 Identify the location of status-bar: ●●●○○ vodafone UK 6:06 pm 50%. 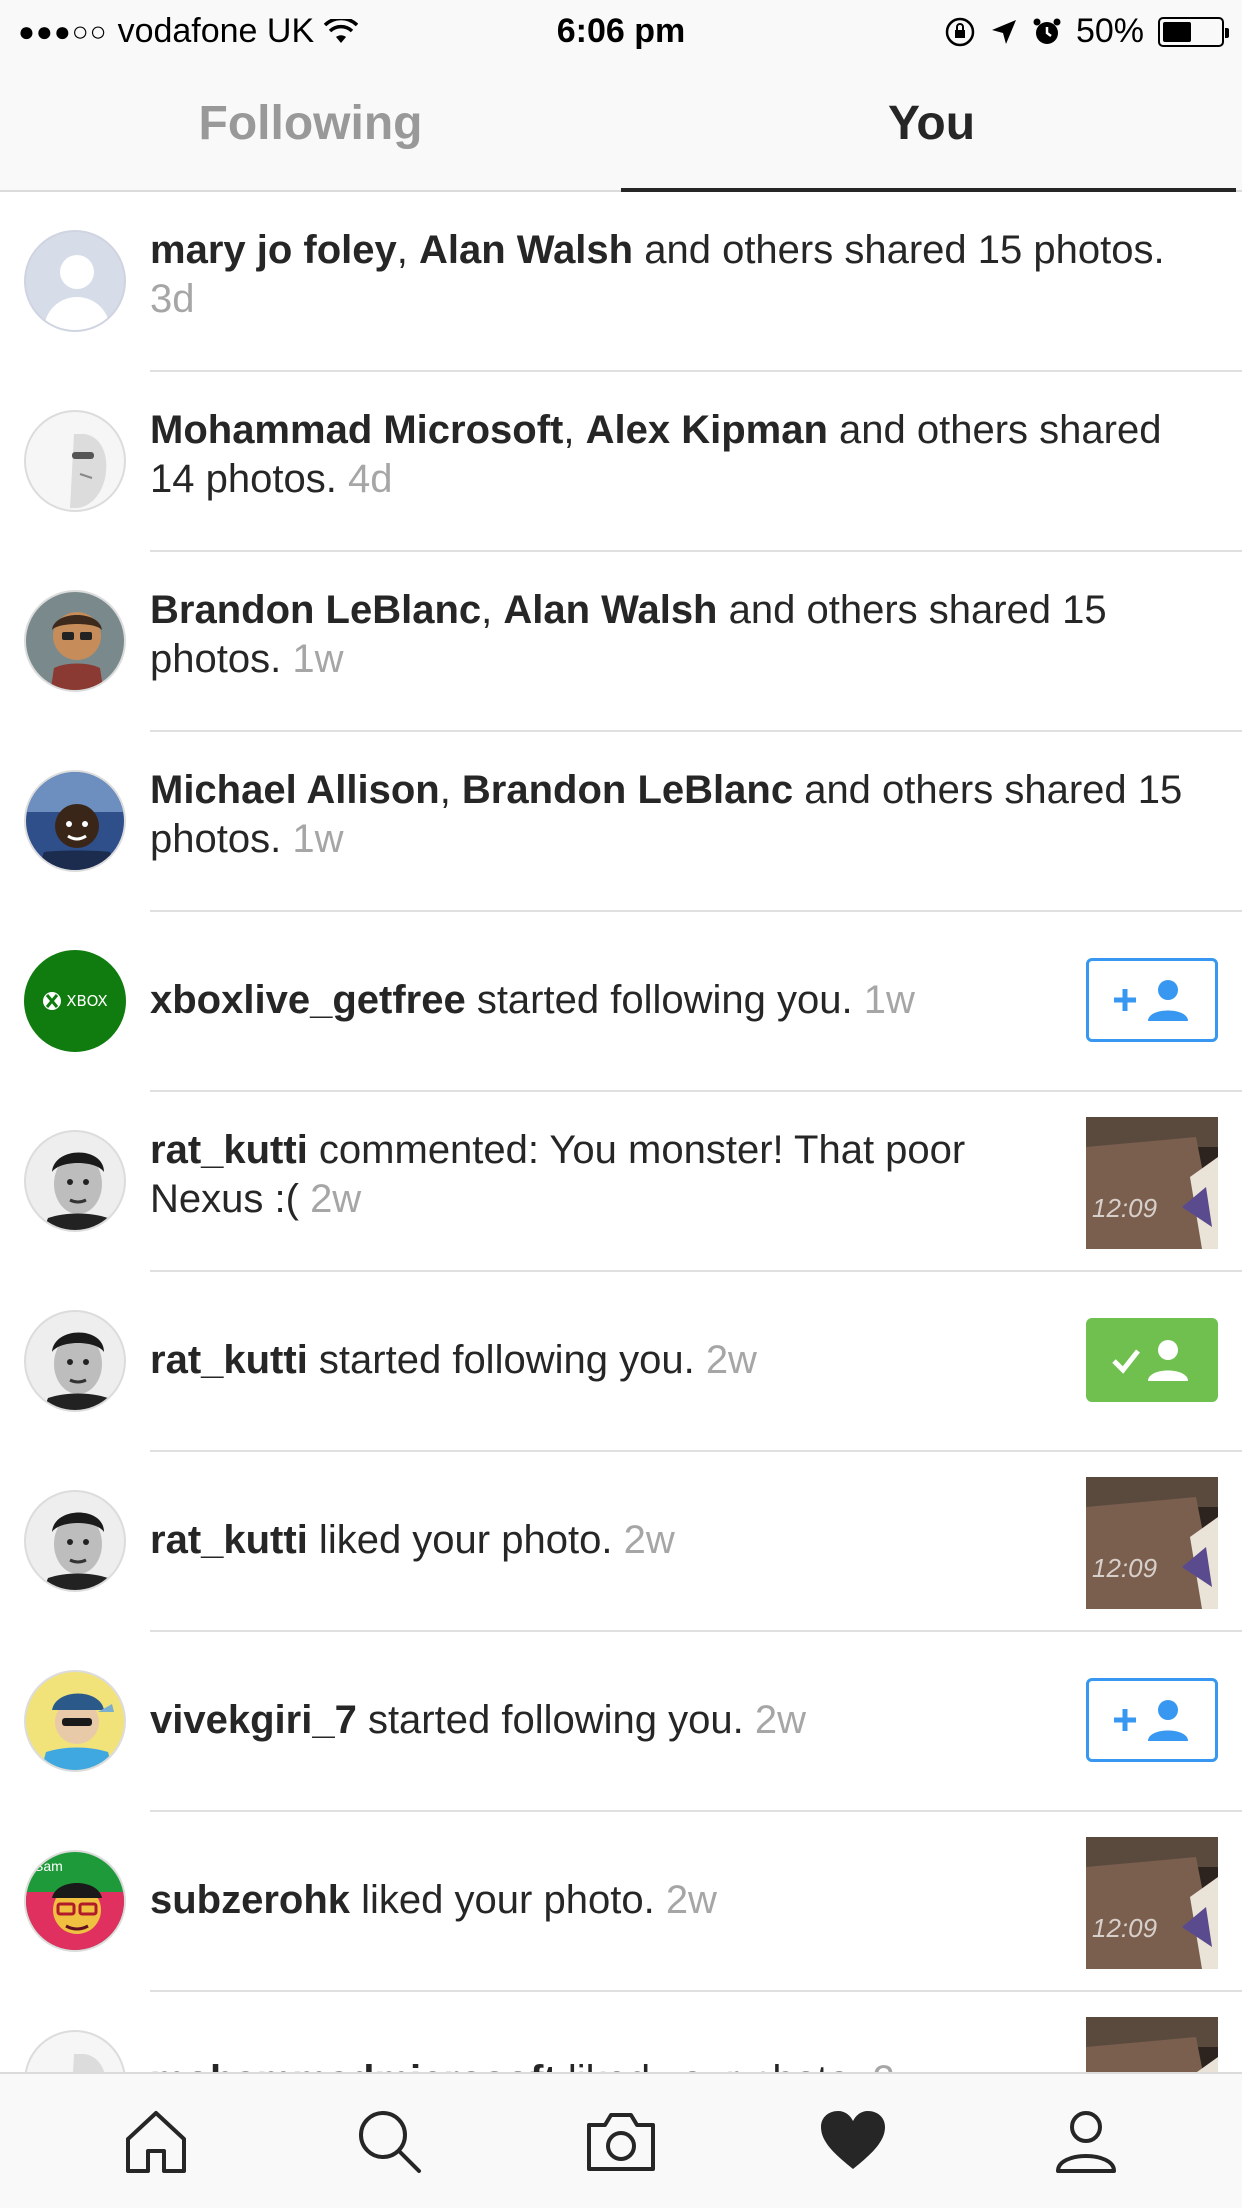
(621, 31).